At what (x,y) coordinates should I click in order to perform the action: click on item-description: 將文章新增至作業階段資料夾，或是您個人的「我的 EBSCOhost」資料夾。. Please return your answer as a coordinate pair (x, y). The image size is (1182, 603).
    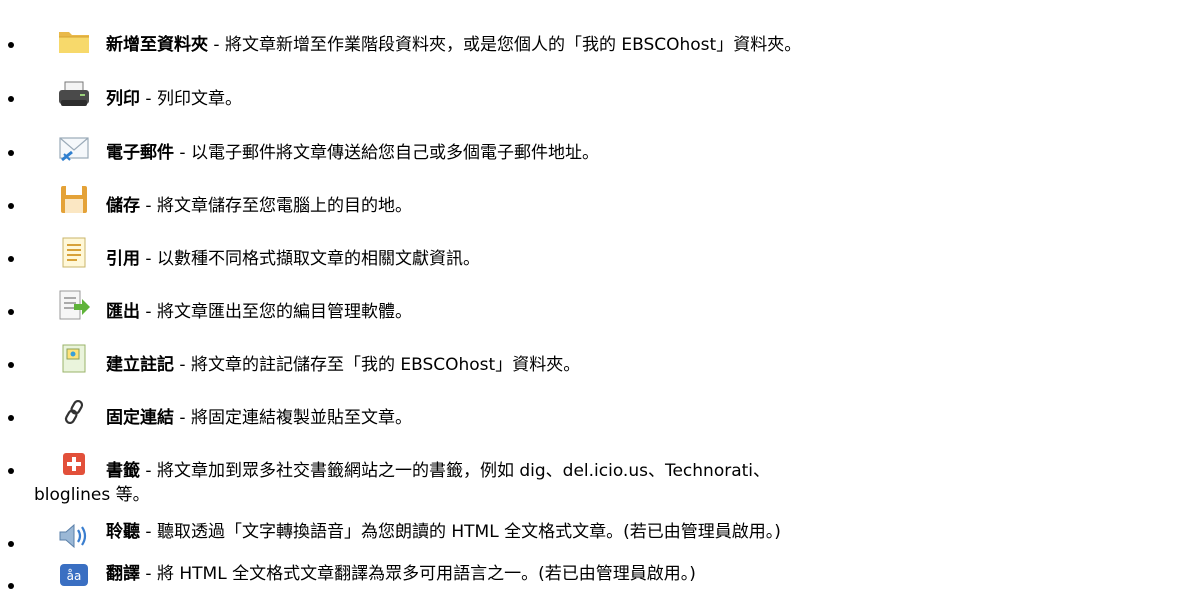
    Looking at the image, I should click on (513, 45).